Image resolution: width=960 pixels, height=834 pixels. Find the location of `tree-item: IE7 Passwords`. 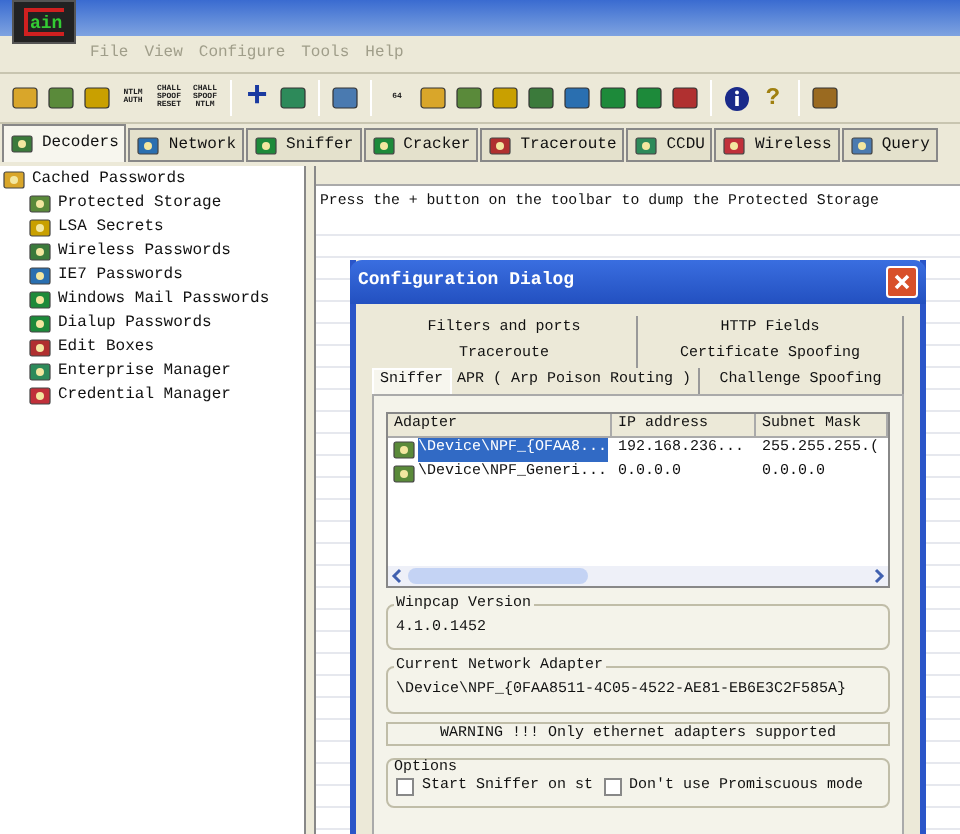

tree-item: IE7 Passwords is located at coordinates (152, 276).